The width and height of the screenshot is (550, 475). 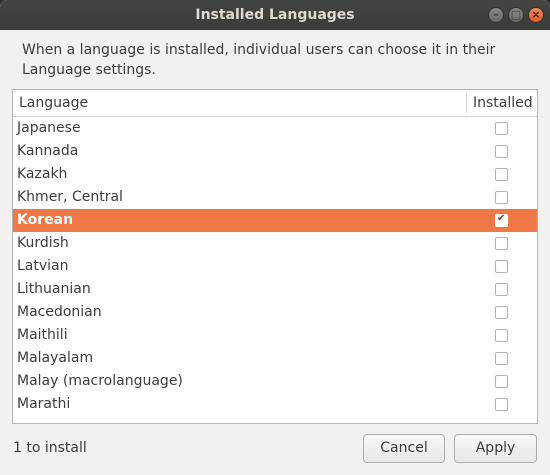 What do you see at coordinates (275, 335) in the screenshot?
I see `table-row: Maithili` at bounding box center [275, 335].